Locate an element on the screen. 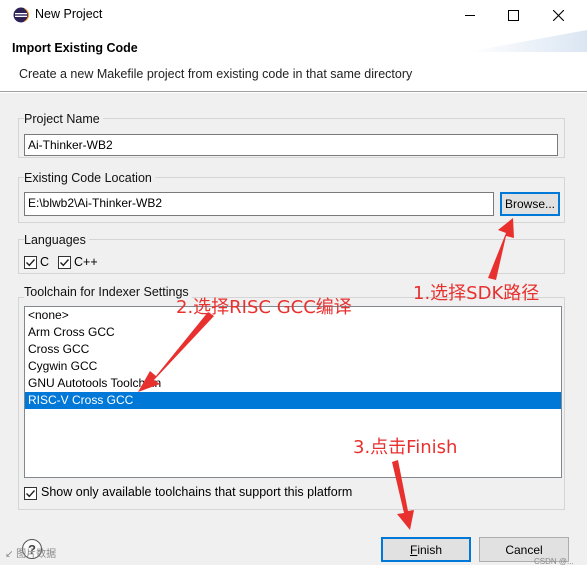 This screenshot has height=565, width=587. toolchain-item-cygwin-gcc: Cygwin GCC is located at coordinates (293, 366).